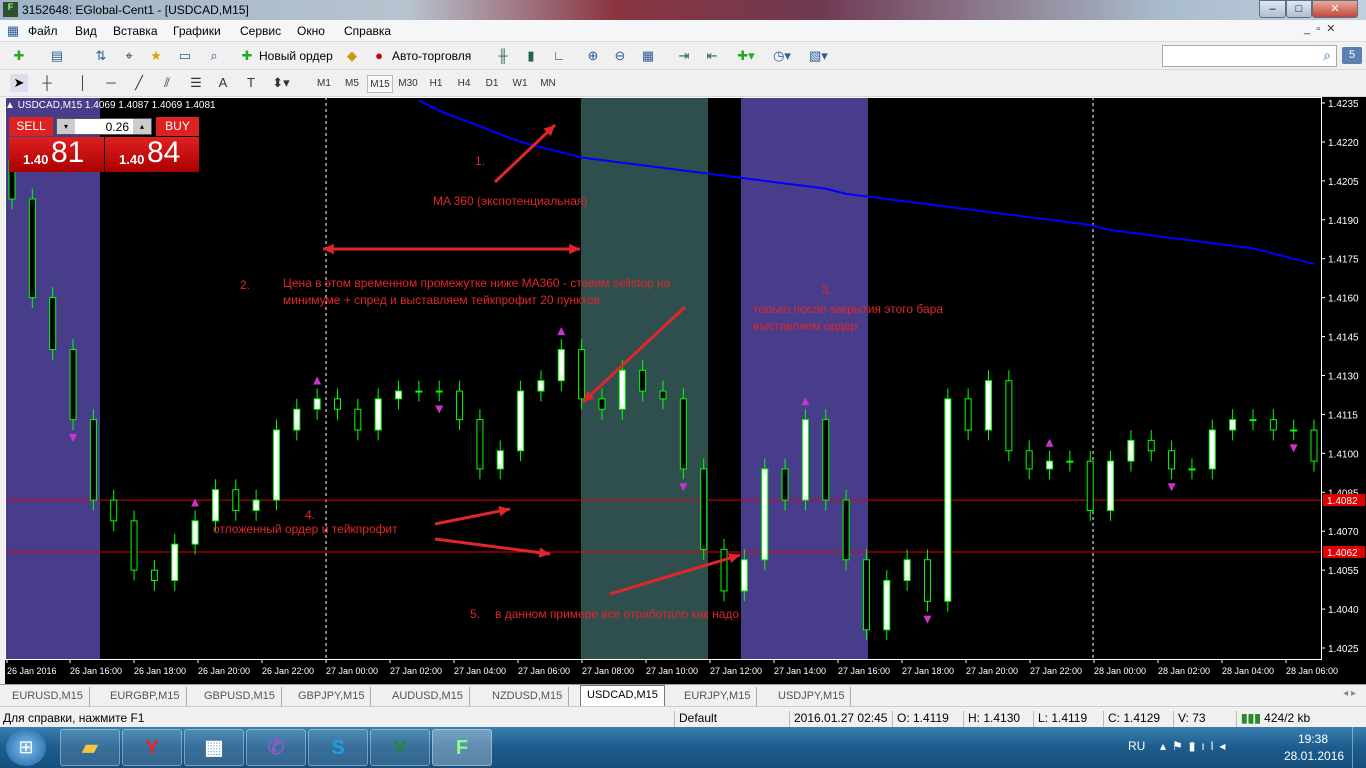  What do you see at coordinates (617, 614) in the screenshot?
I see `annotation-5-text: в данном примере все отработало как надо` at bounding box center [617, 614].